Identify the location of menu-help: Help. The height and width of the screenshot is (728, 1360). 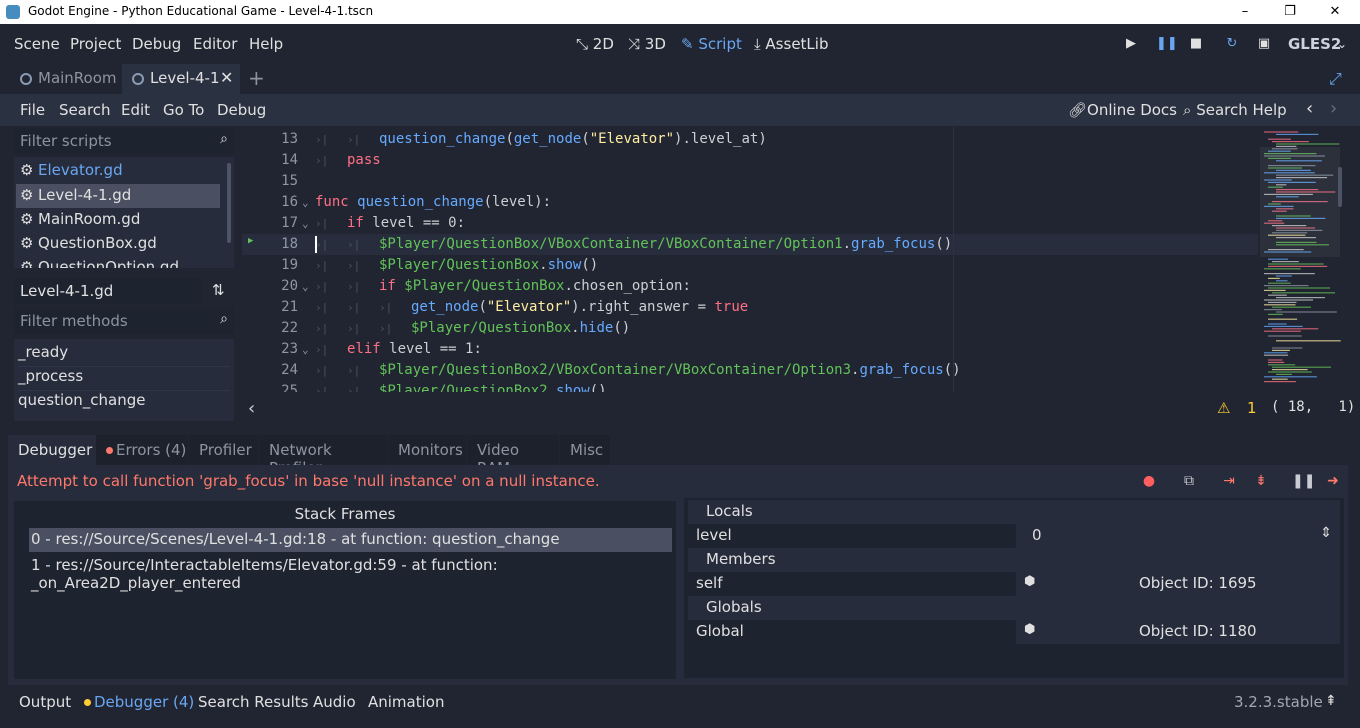
(266, 44).